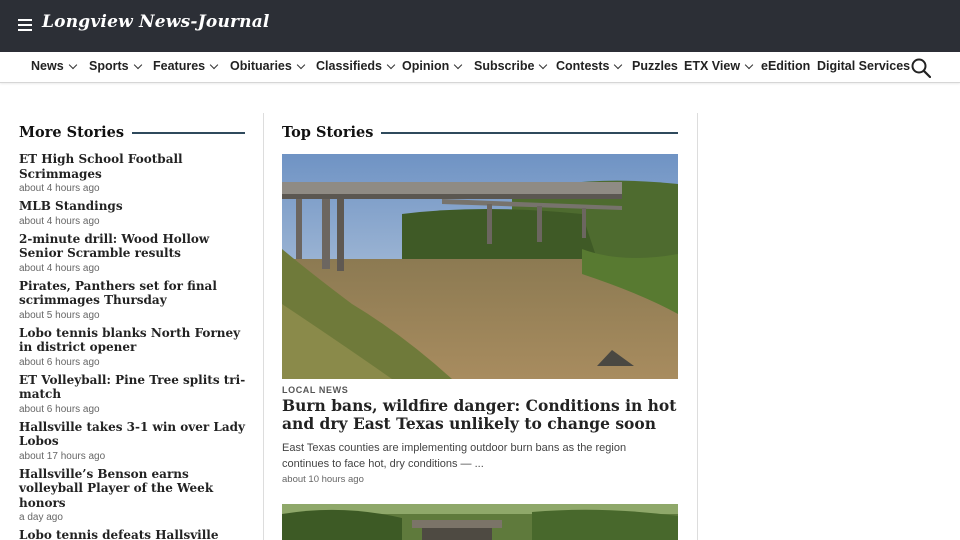 Image resolution: width=960 pixels, height=540 pixels. I want to click on story-timestamp: about 5 hours ago, so click(59, 315).